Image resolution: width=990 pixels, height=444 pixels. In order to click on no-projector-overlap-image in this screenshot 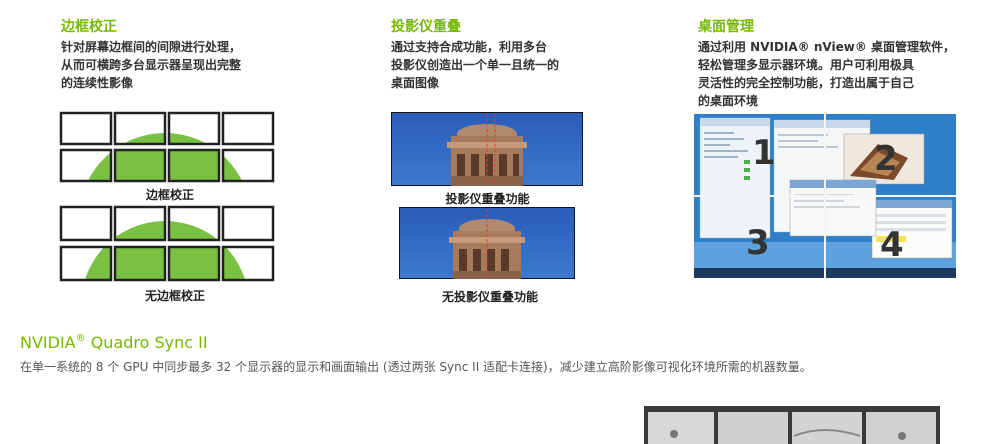, I will do `click(487, 243)`.